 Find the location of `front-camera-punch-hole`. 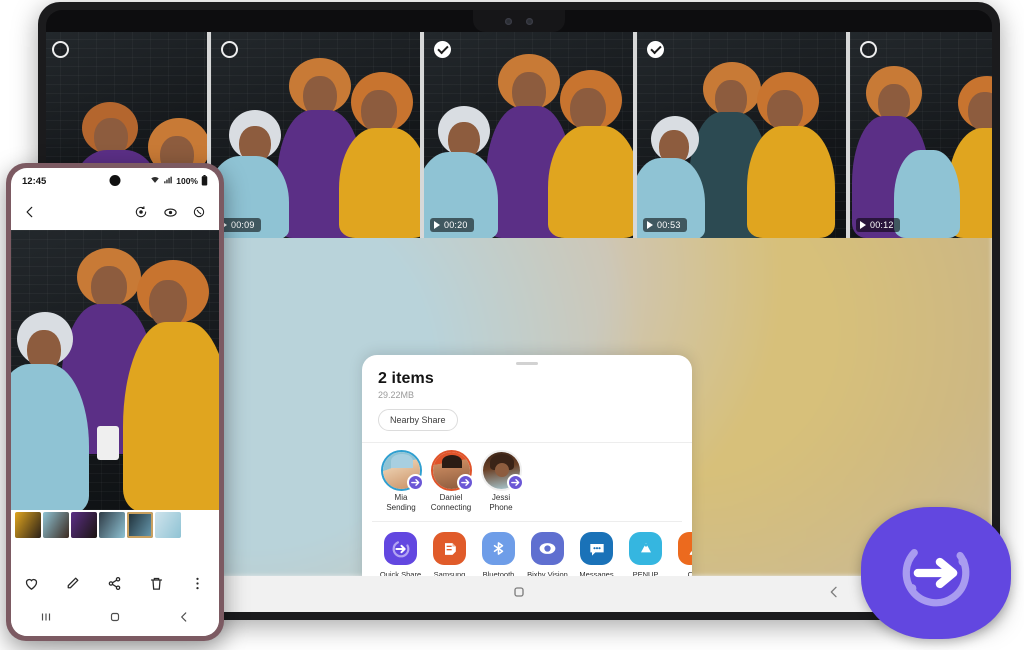

front-camera-punch-hole is located at coordinates (115, 180).